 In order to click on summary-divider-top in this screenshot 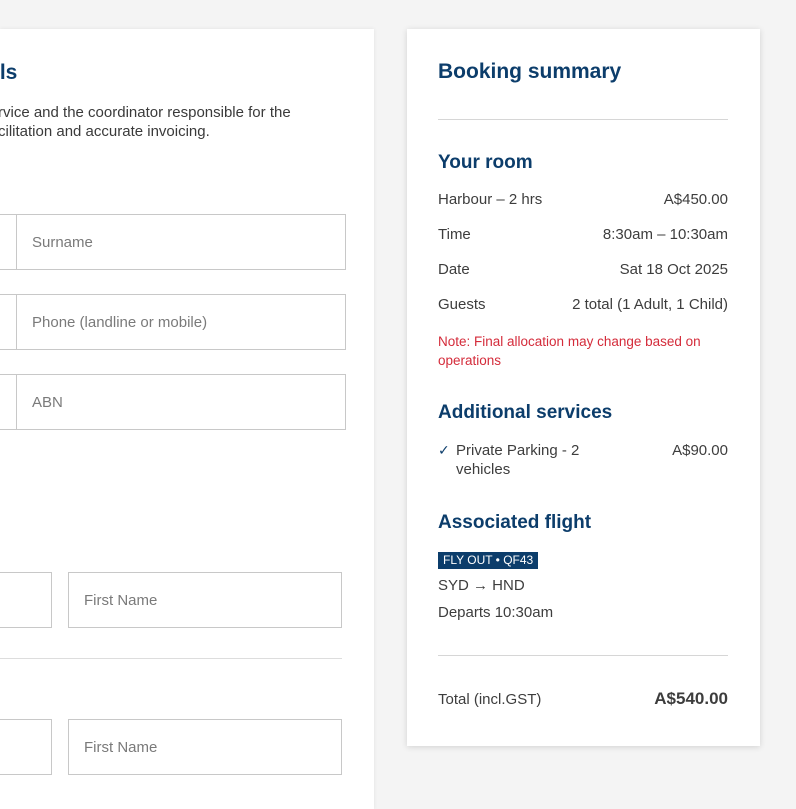, I will do `click(583, 119)`.